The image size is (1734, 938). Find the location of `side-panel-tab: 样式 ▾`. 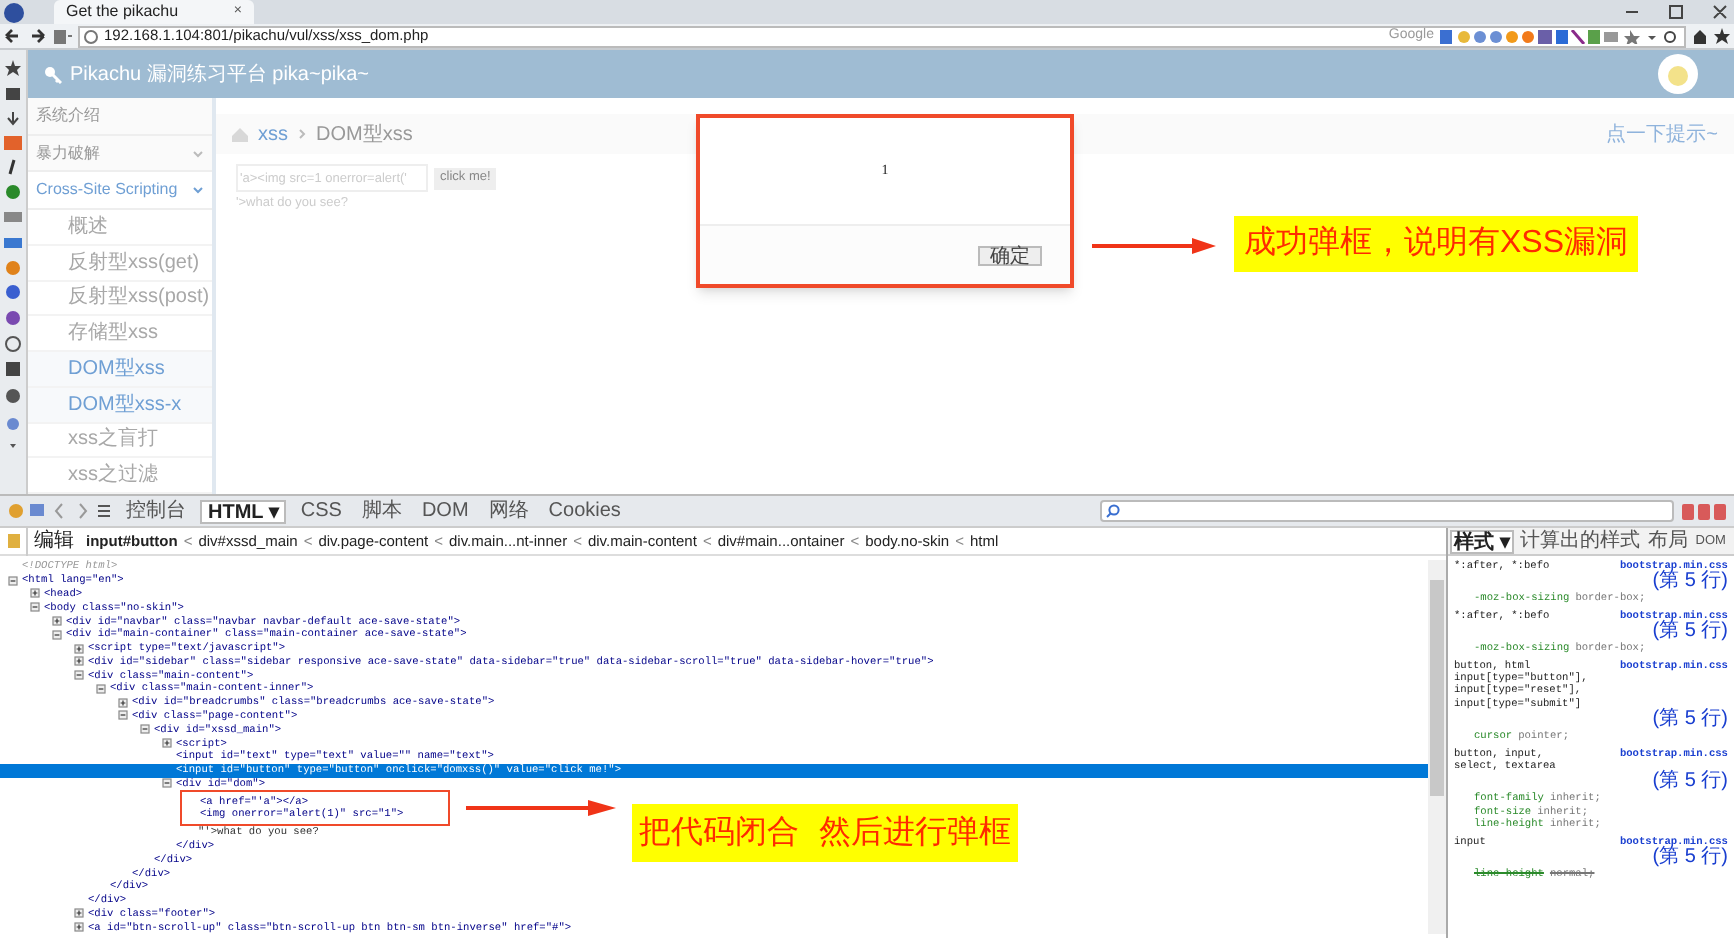

side-panel-tab: 样式 ▾ is located at coordinates (1482, 541).